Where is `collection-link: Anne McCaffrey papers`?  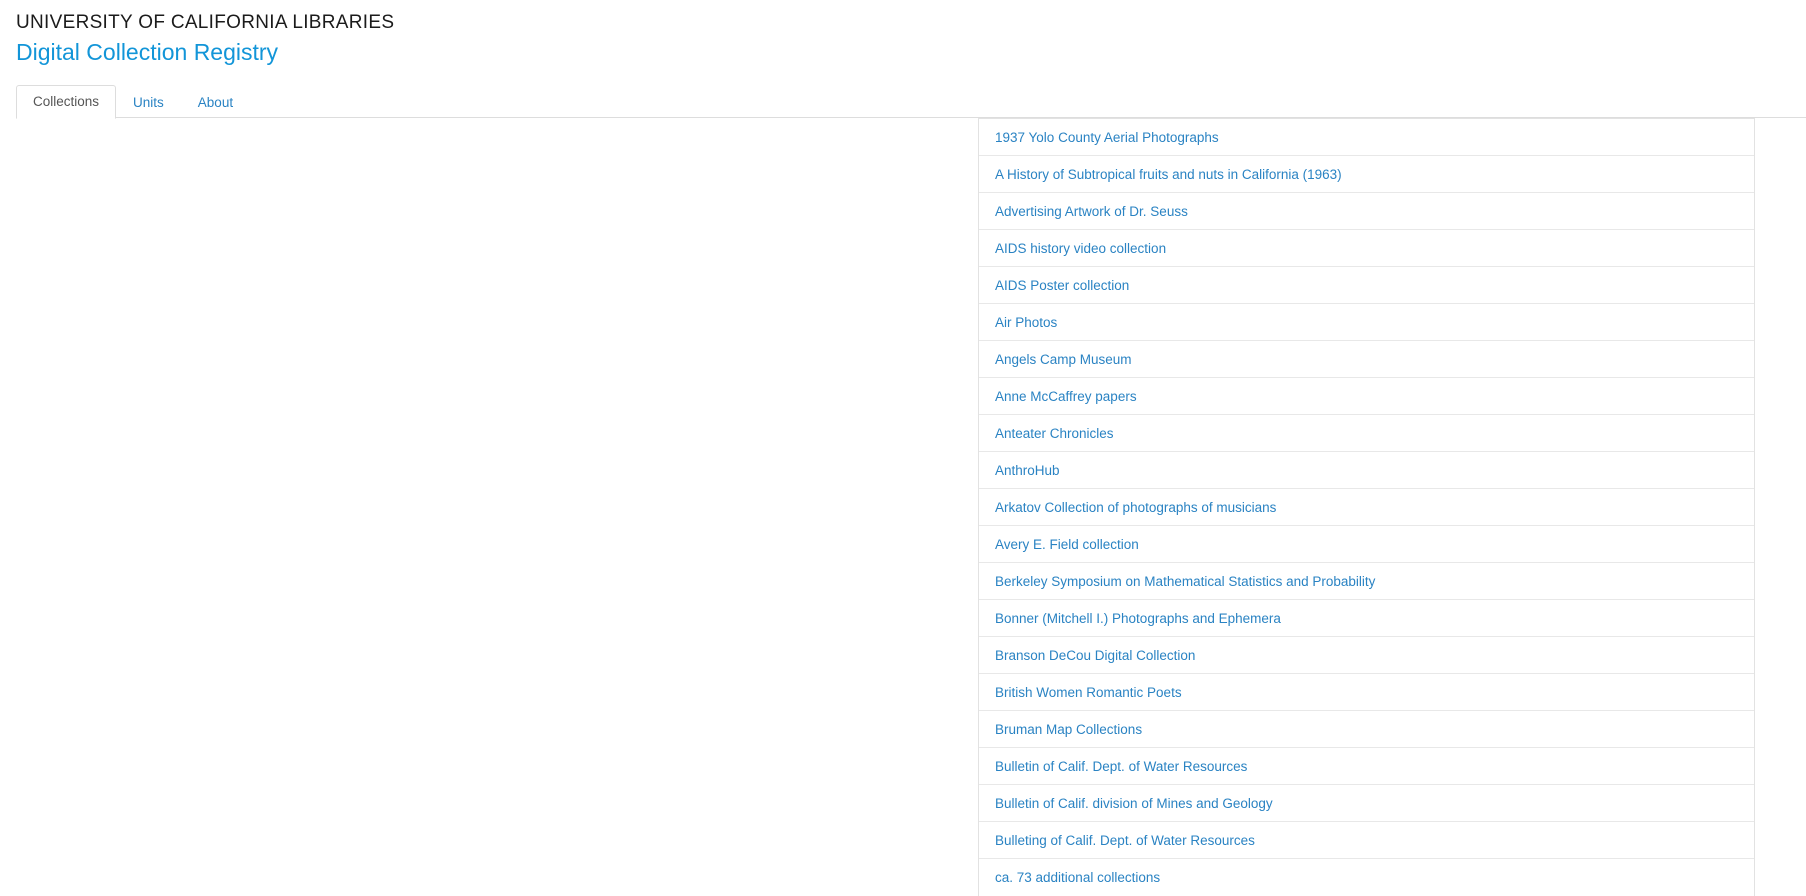 collection-link: Anne McCaffrey papers is located at coordinates (1066, 396).